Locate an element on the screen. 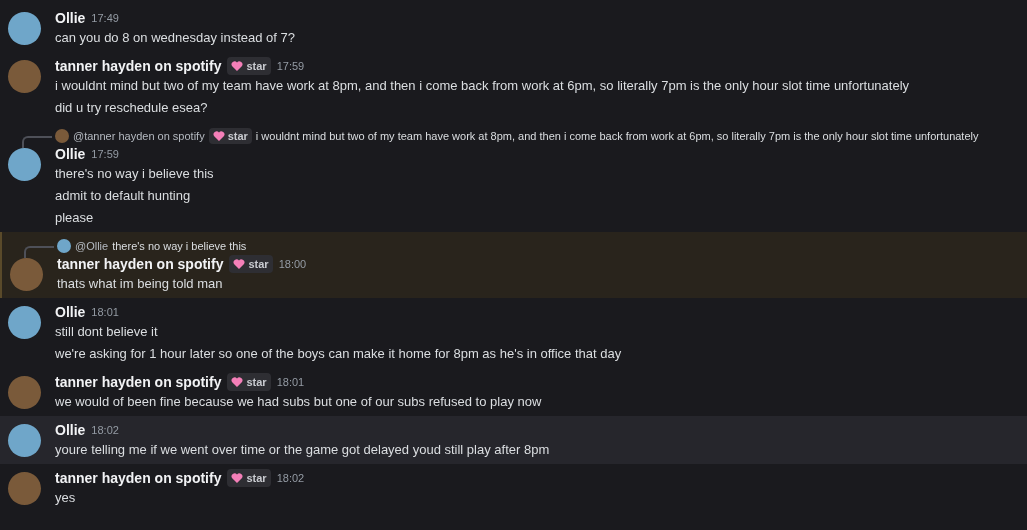  message-text: admit to default hunting is located at coordinates (123, 196).